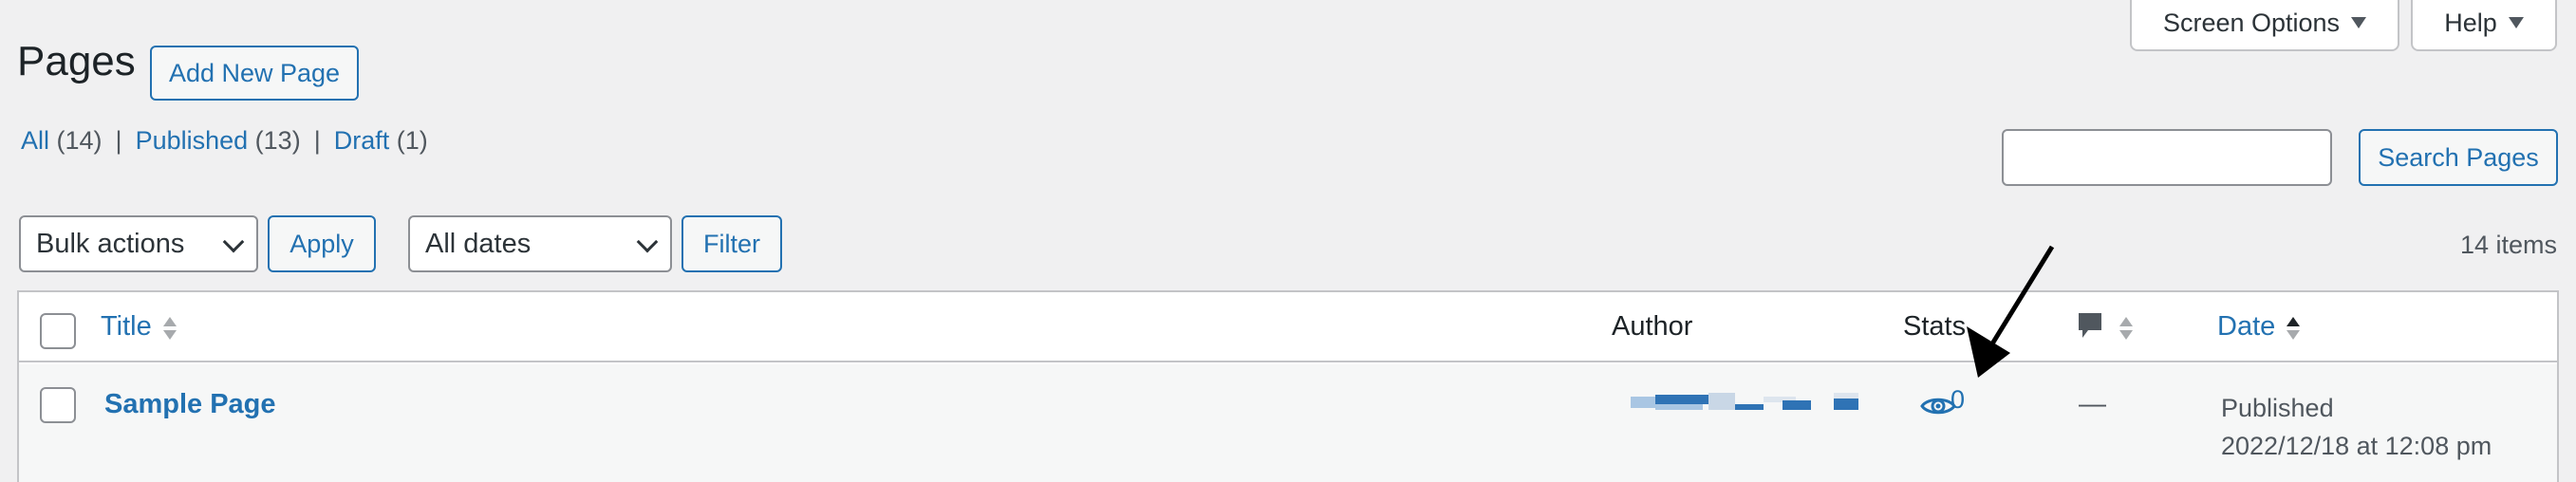 This screenshot has height=482, width=2576. Describe the element at coordinates (540, 244) in the screenshot. I see `dates-select: All dates` at that location.